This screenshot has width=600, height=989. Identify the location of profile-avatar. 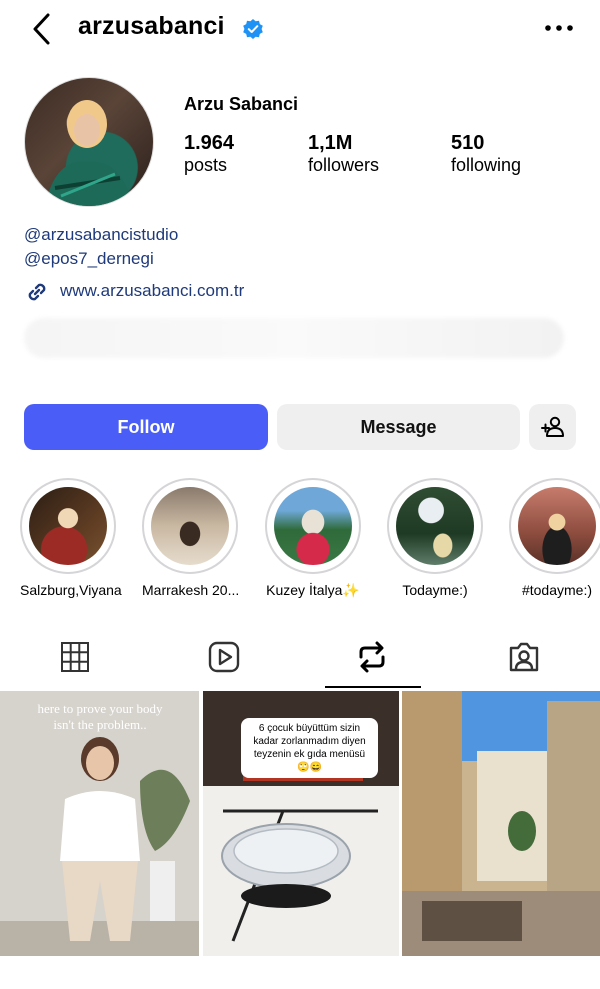
(89, 142).